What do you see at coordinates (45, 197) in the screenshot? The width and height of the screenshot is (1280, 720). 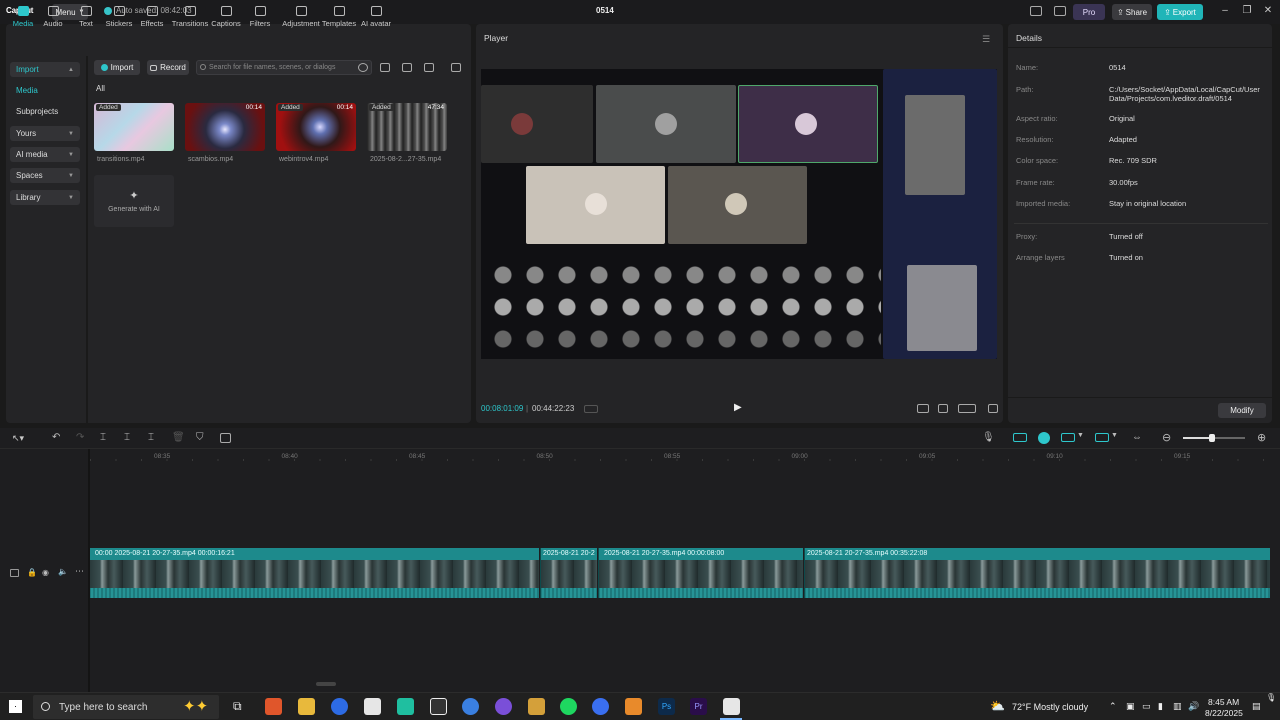 I see `sidebar-item-library: Library ▼` at bounding box center [45, 197].